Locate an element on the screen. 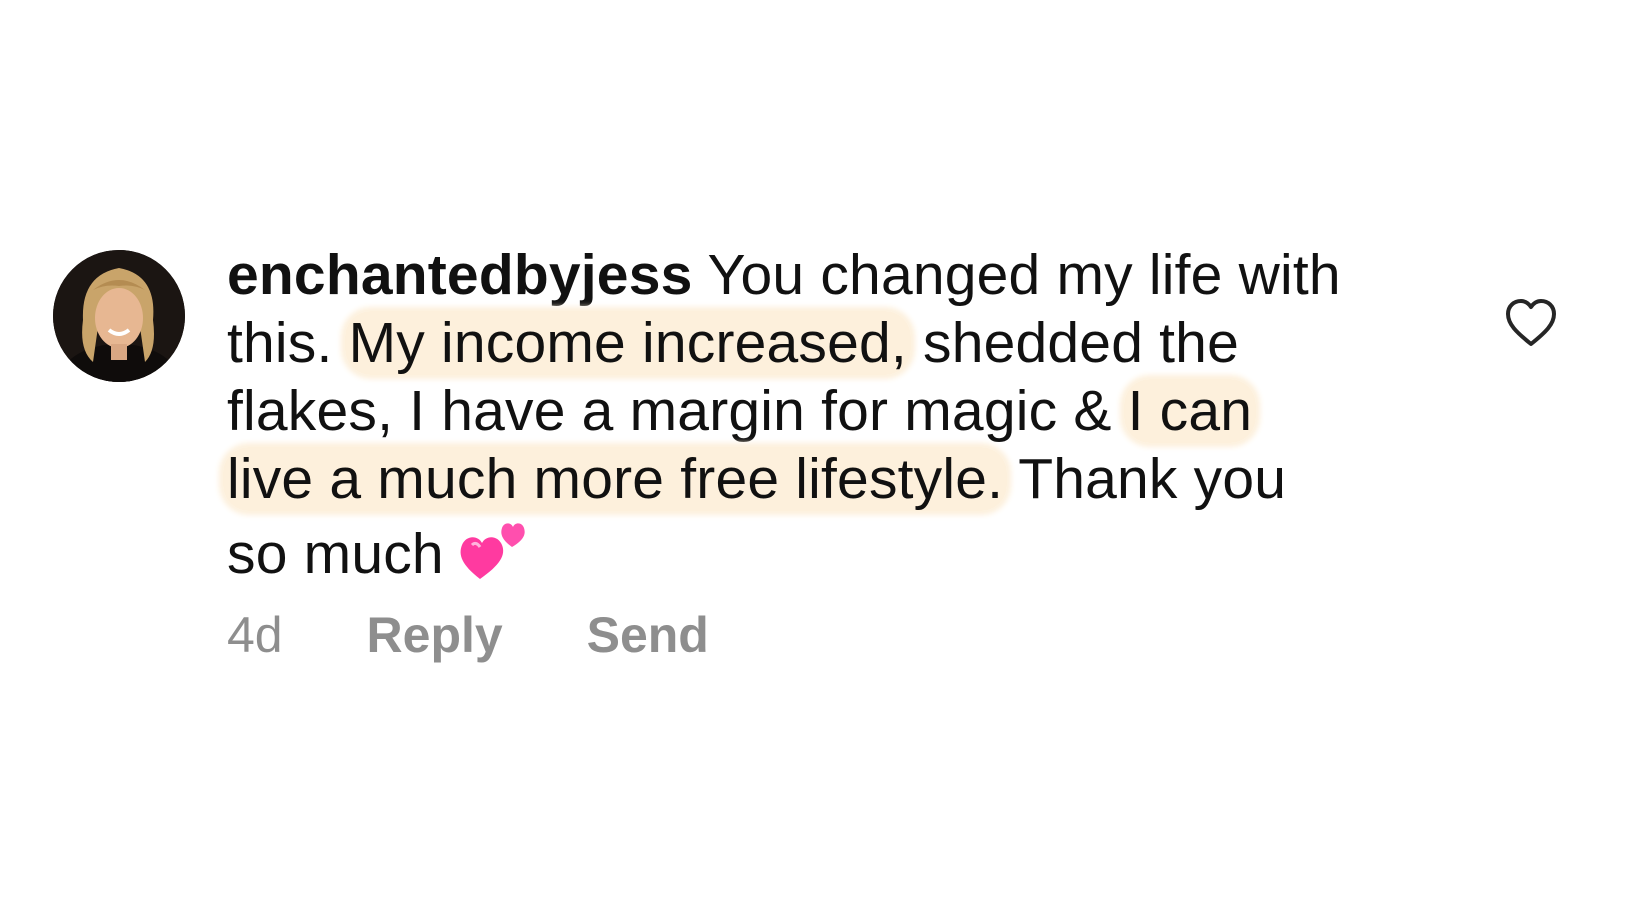 The width and height of the screenshot is (1640, 924). reply-button: Reply is located at coordinates (435, 635).